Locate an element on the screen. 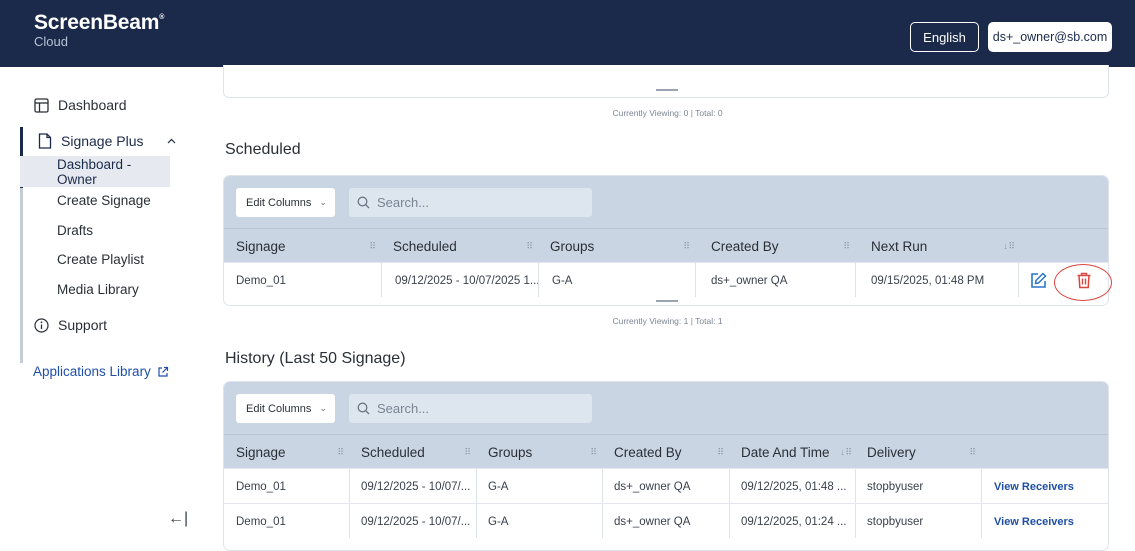  sidebar-item-dashboard: Dashboard is located at coordinates (80, 105).